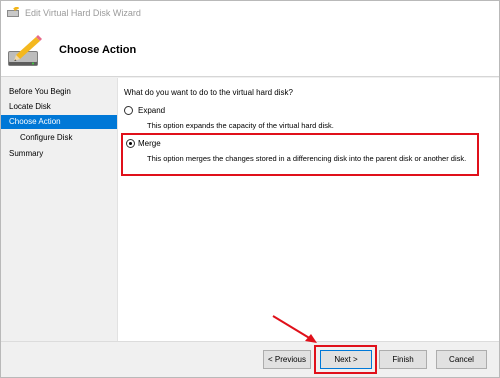 The width and height of the screenshot is (500, 378). What do you see at coordinates (128, 110) in the screenshot?
I see `expand-radio` at bounding box center [128, 110].